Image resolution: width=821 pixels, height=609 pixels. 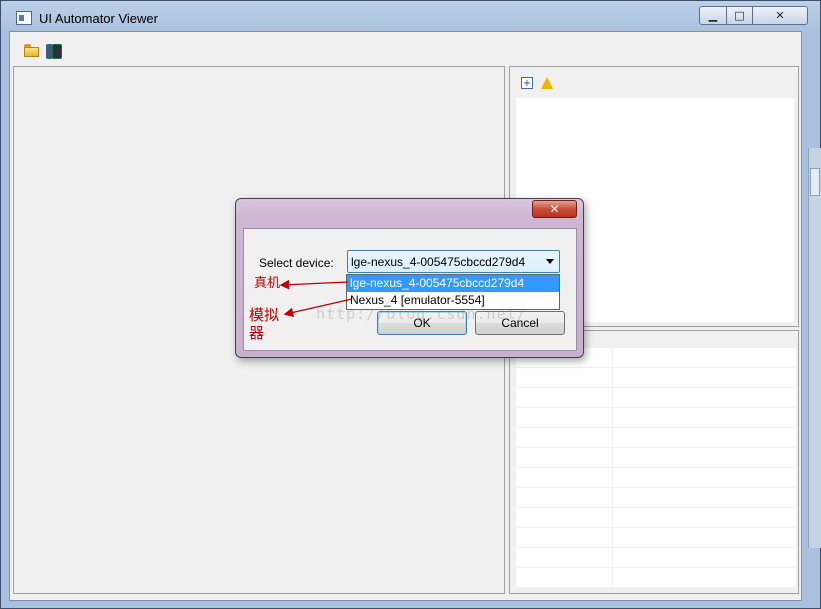 What do you see at coordinates (554, 209) in the screenshot?
I see `dialog-close-button: ✕` at bounding box center [554, 209].